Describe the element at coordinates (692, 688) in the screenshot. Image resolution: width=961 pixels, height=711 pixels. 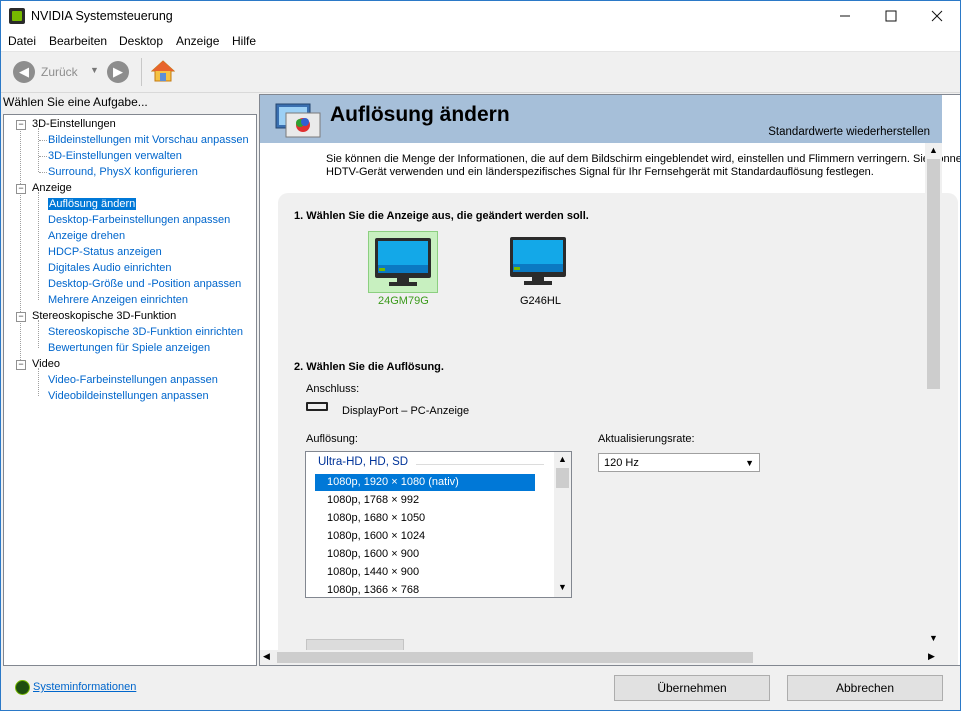
I see `apply-button: Übernehmen` at that location.